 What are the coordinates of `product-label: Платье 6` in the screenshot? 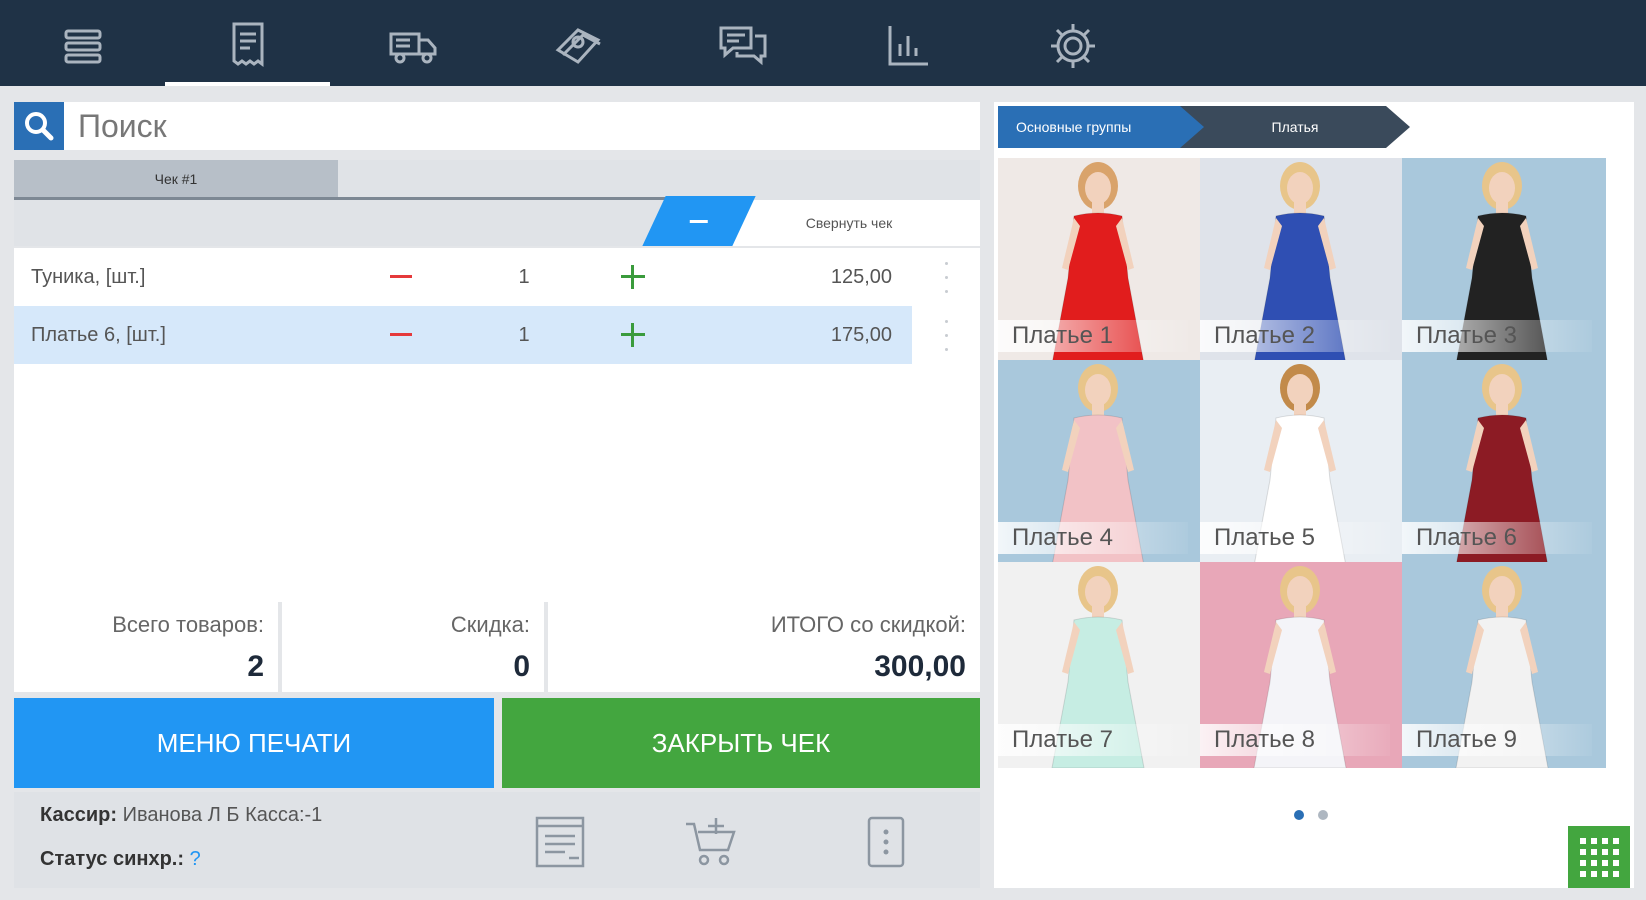 It's located at (1497, 538).